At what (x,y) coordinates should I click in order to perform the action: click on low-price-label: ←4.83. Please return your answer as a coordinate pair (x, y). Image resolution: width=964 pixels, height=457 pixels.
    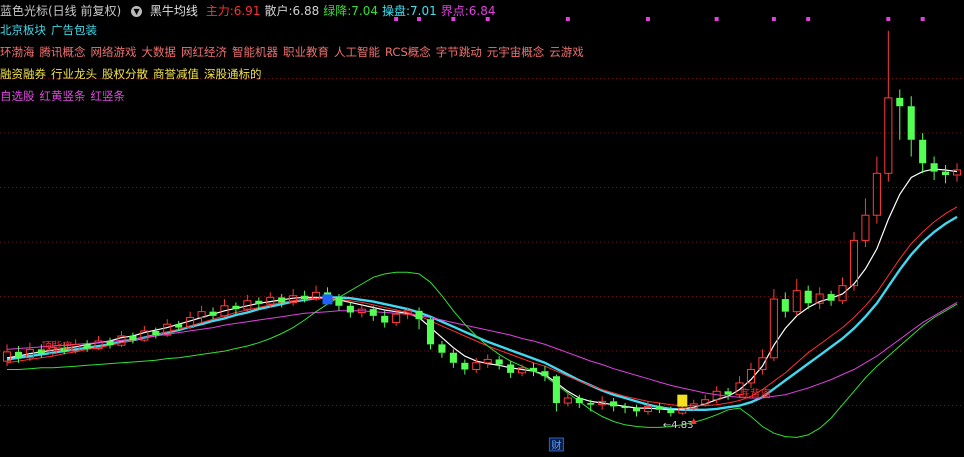
    Looking at the image, I should click on (678, 425).